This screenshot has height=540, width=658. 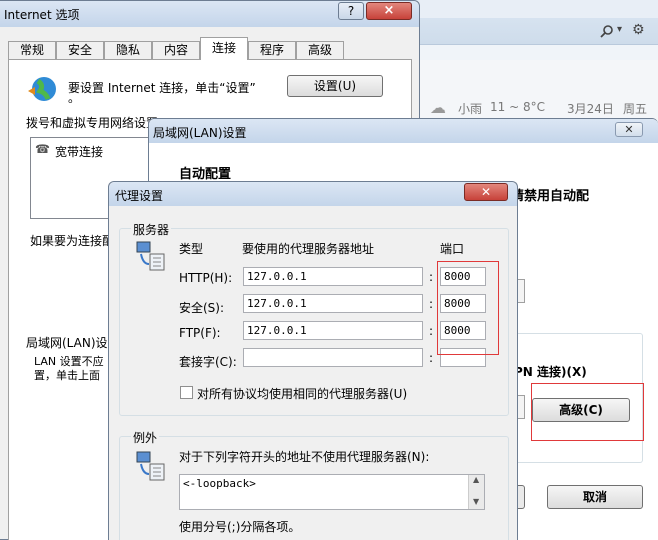 I want to click on date: 3月24日, so click(x=590, y=109).